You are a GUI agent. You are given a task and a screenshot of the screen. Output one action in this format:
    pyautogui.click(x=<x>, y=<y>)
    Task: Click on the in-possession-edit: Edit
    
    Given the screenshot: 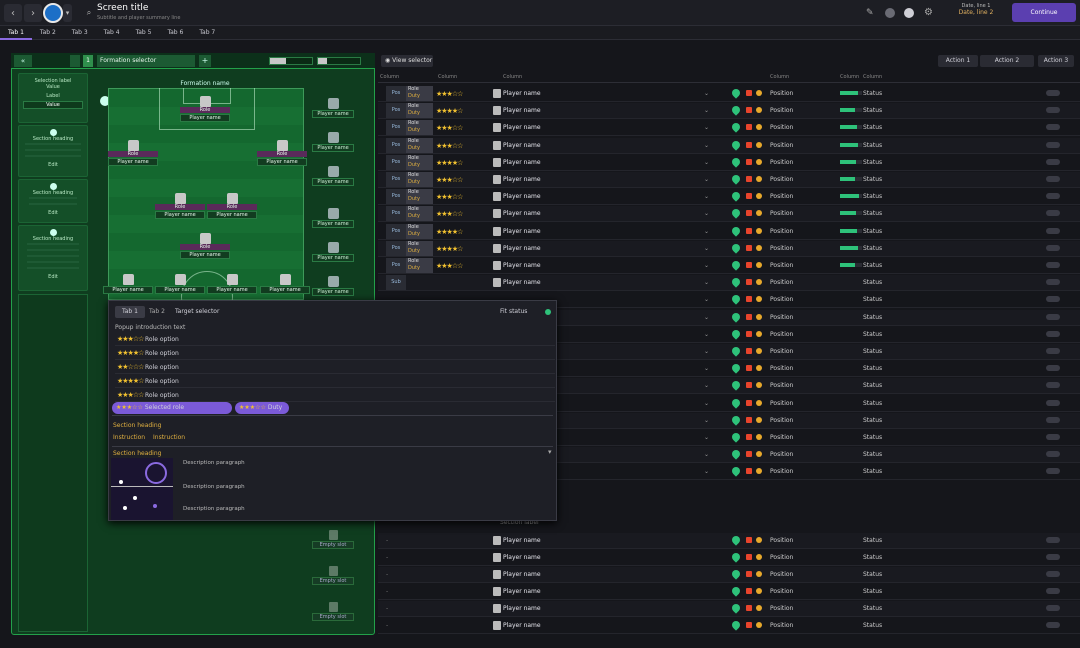 What is the action you would take?
    pyautogui.click(x=53, y=165)
    